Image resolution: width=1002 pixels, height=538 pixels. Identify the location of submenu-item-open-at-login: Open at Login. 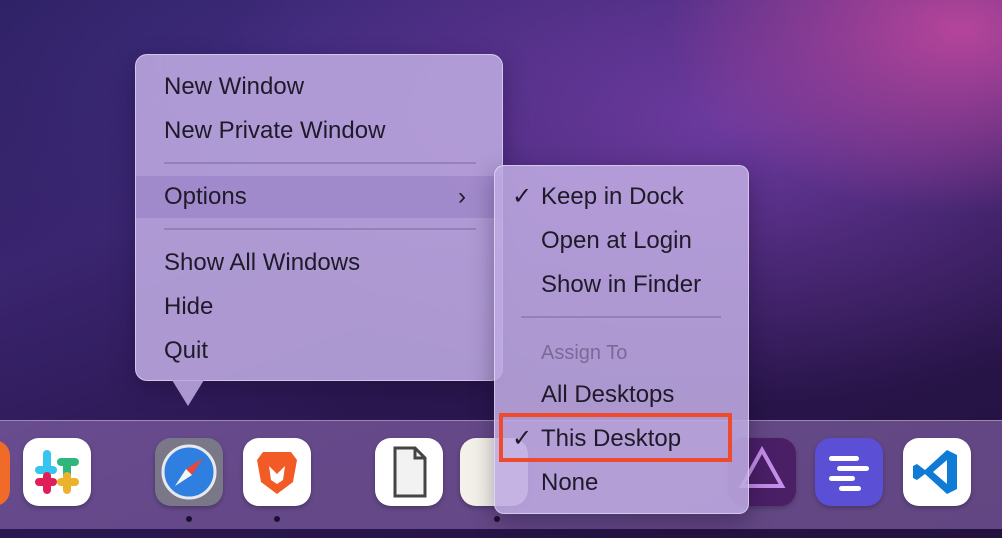
(616, 241).